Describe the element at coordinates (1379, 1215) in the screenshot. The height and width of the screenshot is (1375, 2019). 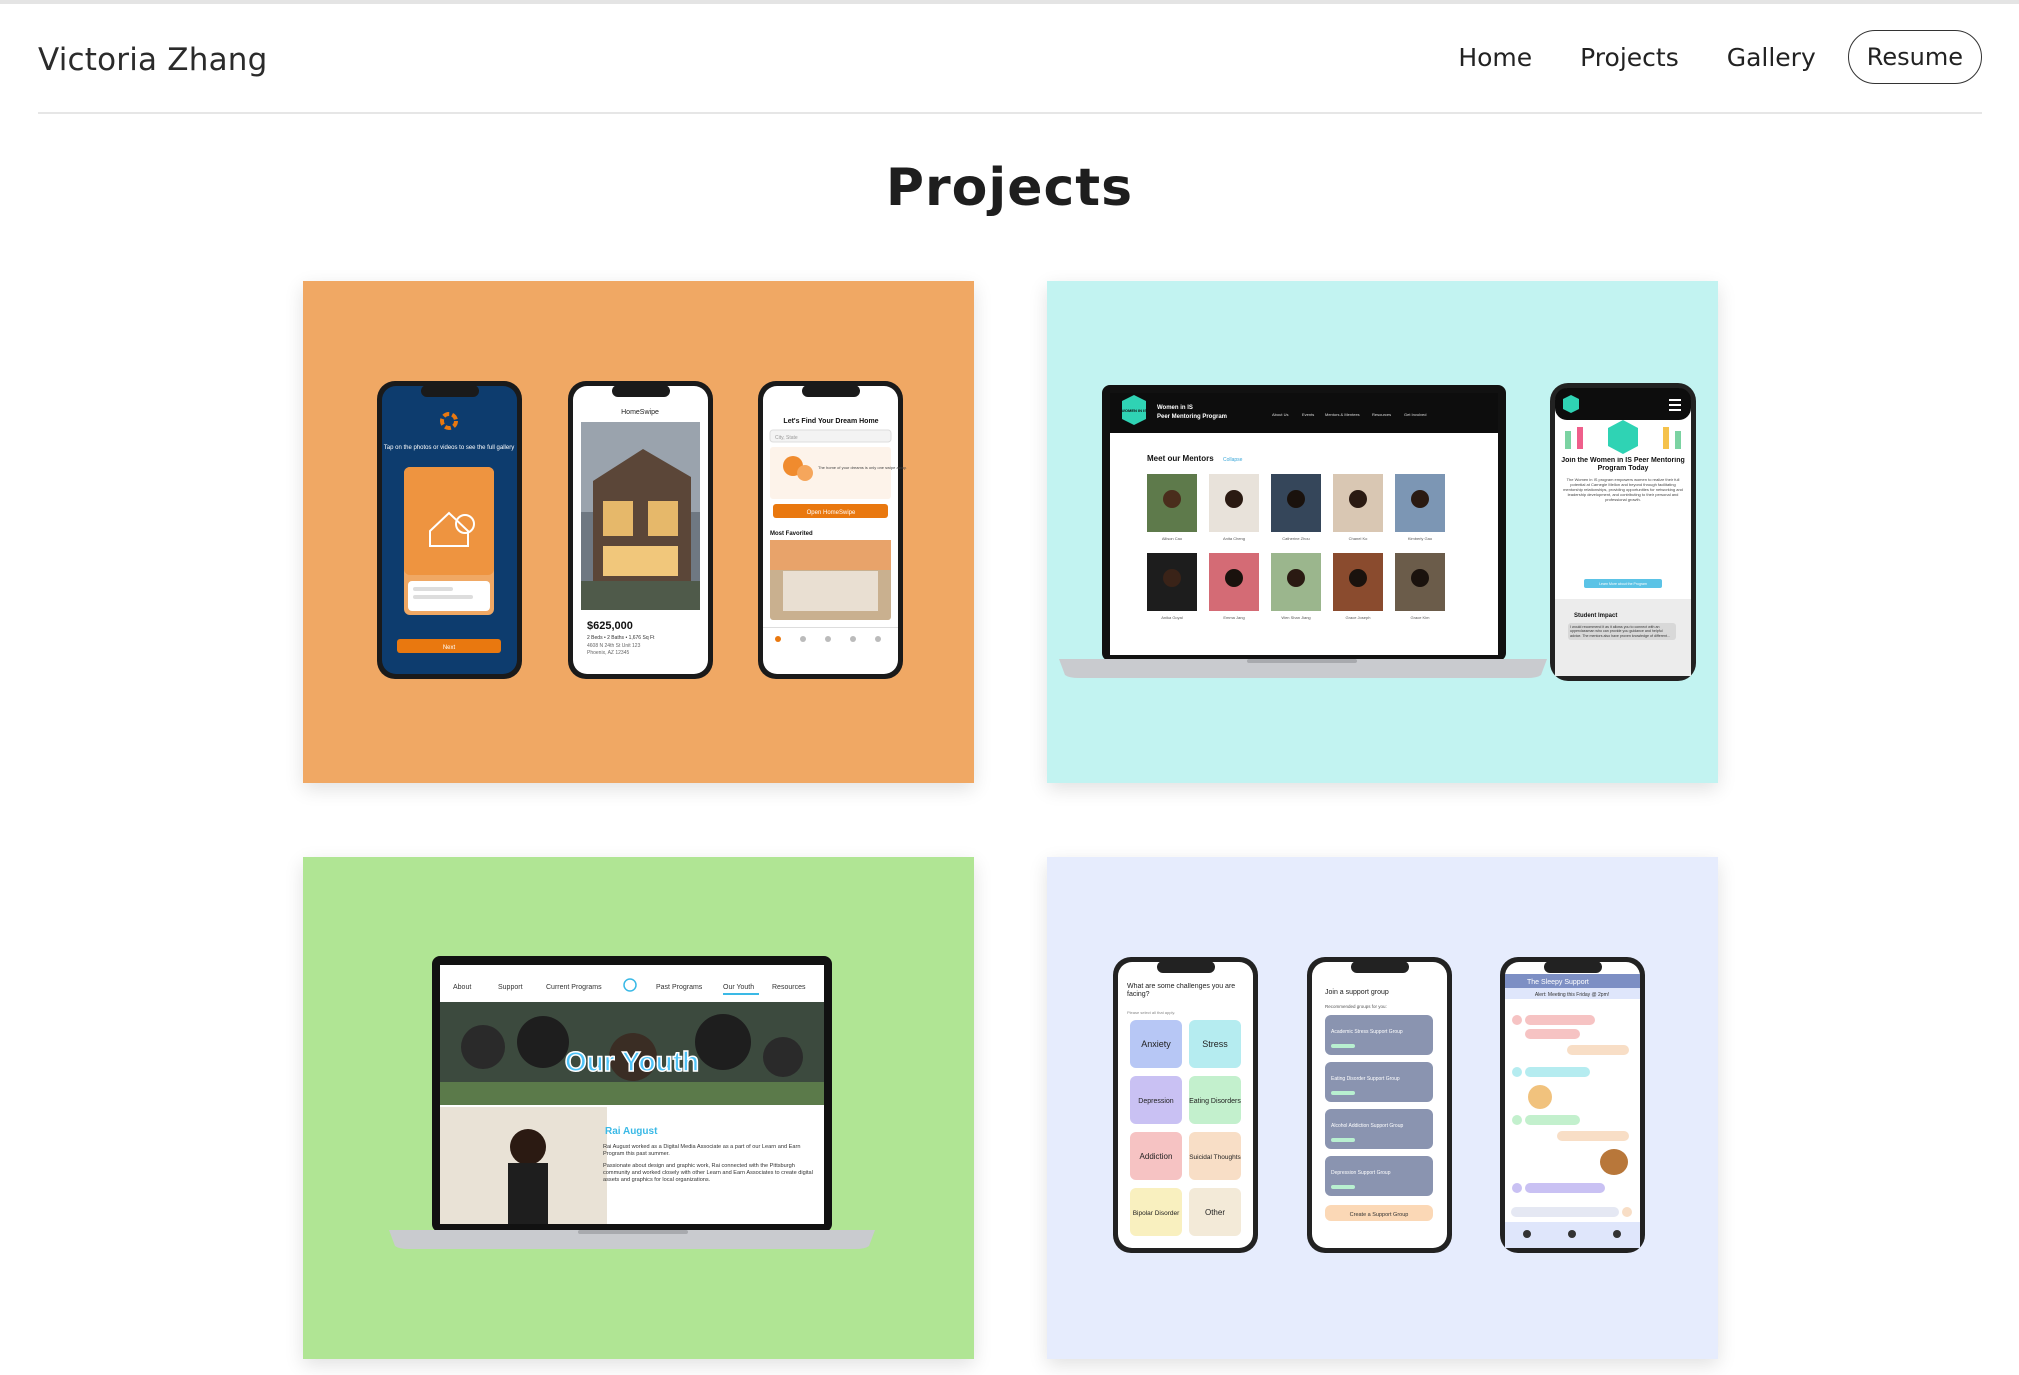
I see `create-group-button: Create a Support Group` at that location.